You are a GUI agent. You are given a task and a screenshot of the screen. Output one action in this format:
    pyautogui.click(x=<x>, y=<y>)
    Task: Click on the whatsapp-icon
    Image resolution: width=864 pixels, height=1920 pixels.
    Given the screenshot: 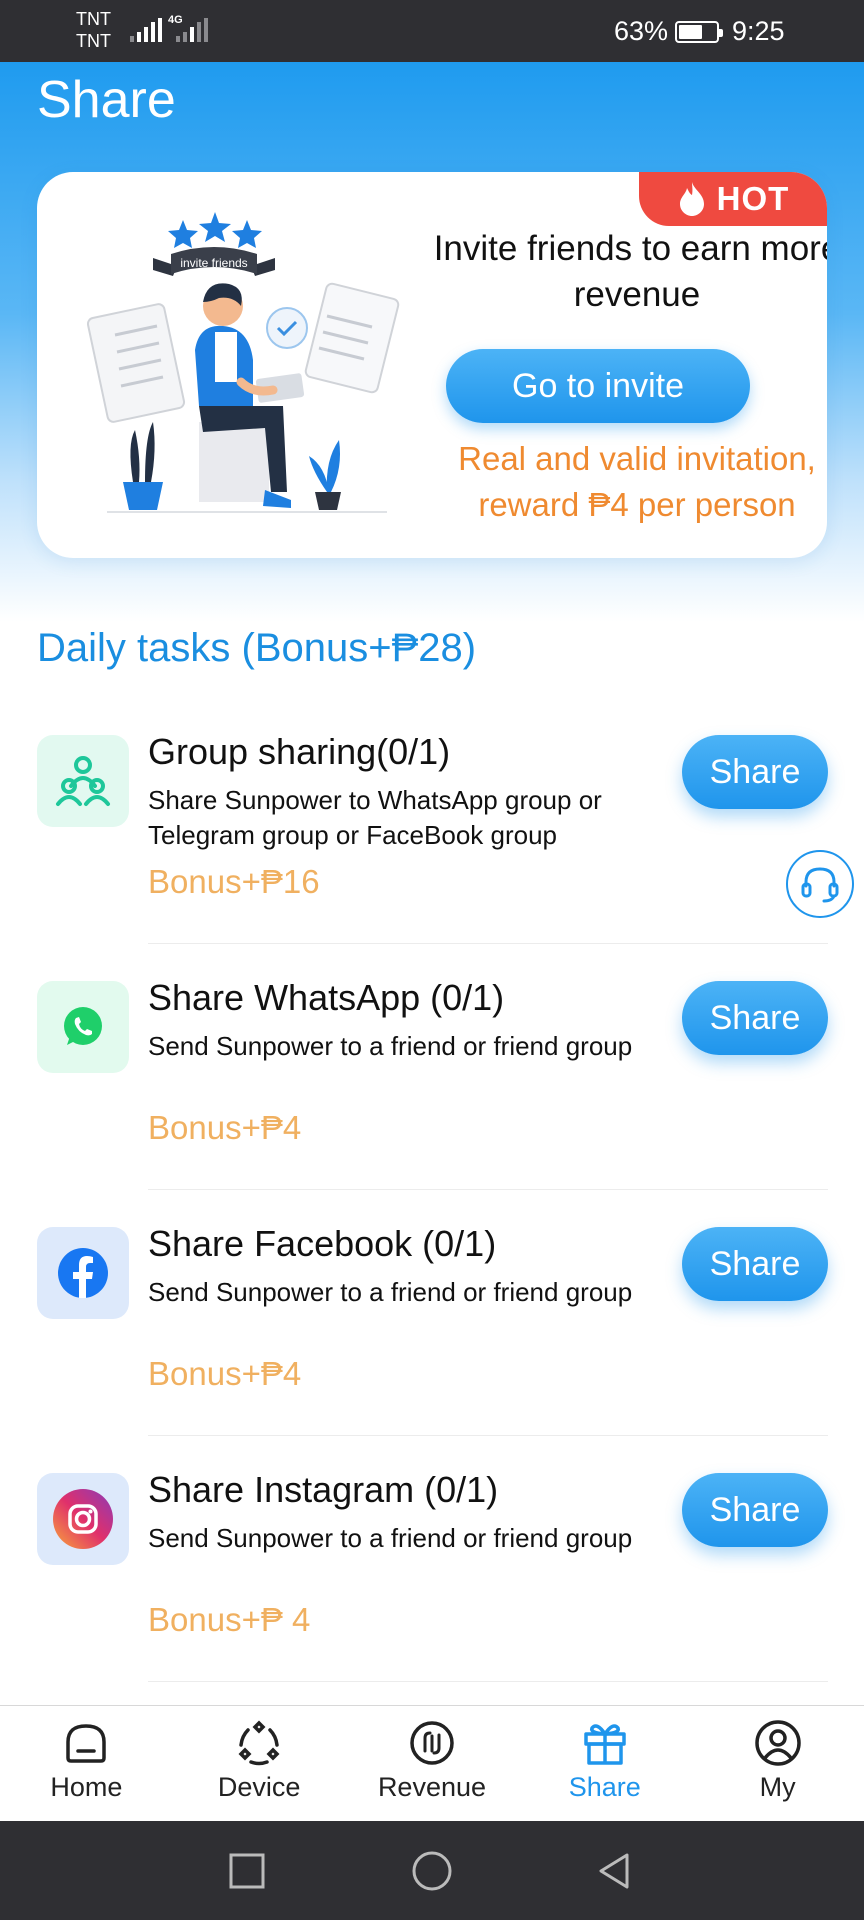 What is the action you would take?
    pyautogui.click(x=83, y=1027)
    